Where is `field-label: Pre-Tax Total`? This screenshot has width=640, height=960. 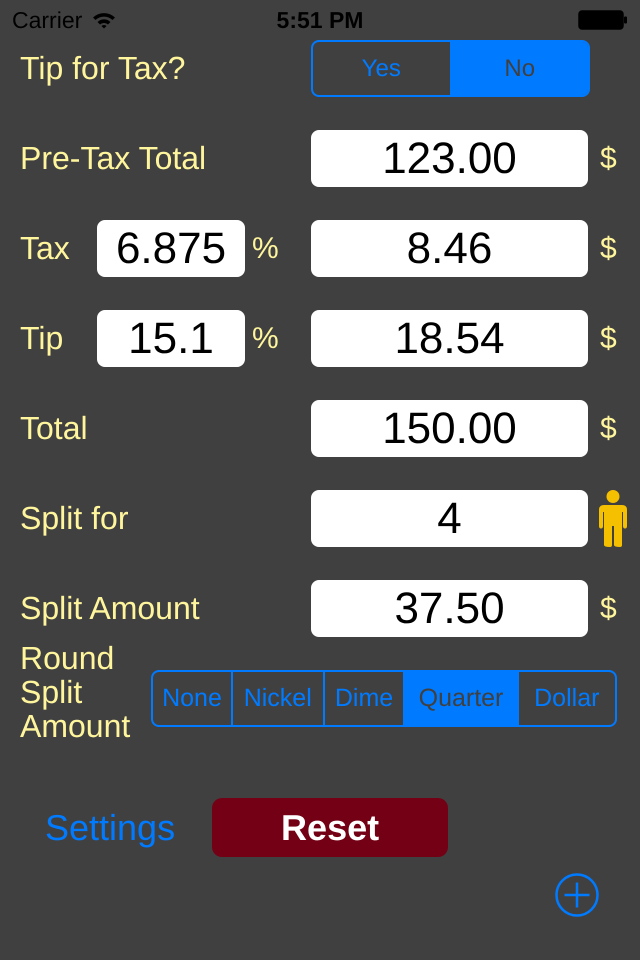
field-label: Pre-Tax Total is located at coordinates (113, 158).